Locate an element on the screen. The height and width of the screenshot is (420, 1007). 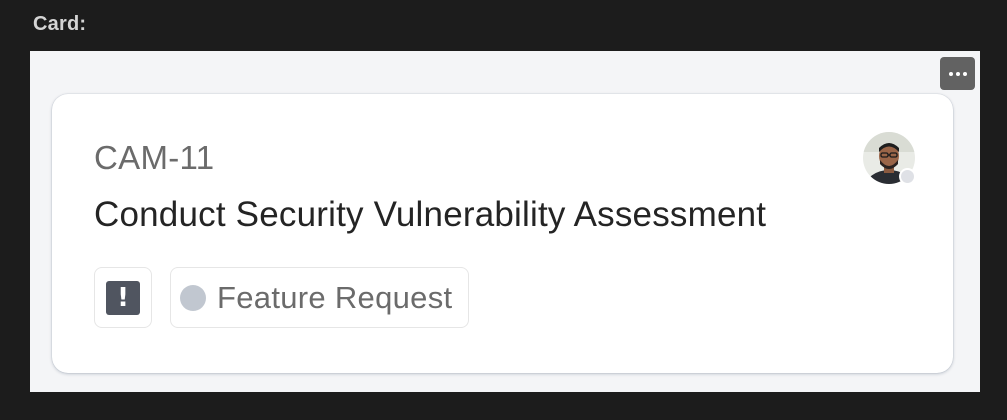
more-actions-button is located at coordinates (957, 73).